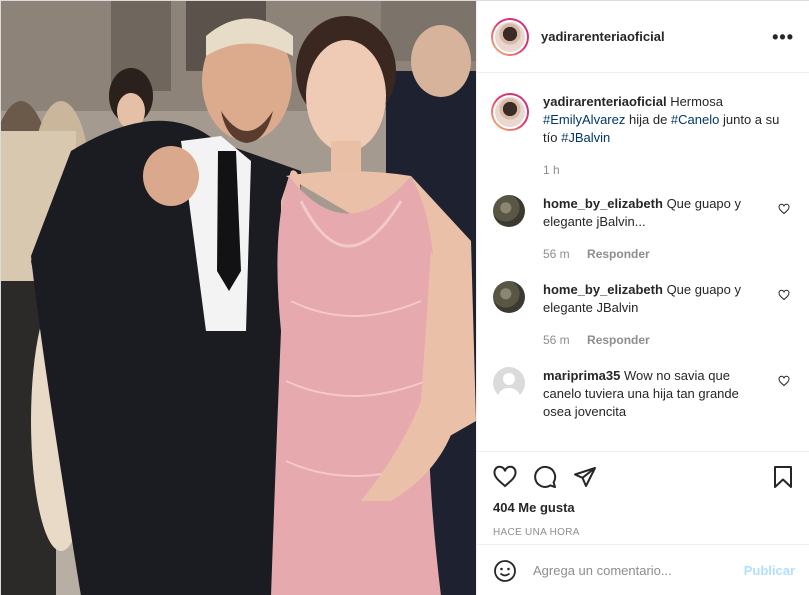  What do you see at coordinates (648, 119) in the screenshot?
I see `caption-text-2: hija de` at bounding box center [648, 119].